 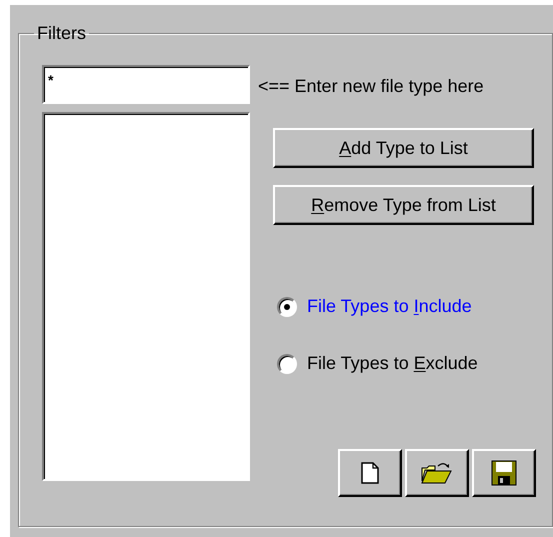 I want to click on field-hint: <== Enter new file type here, so click(x=371, y=86).